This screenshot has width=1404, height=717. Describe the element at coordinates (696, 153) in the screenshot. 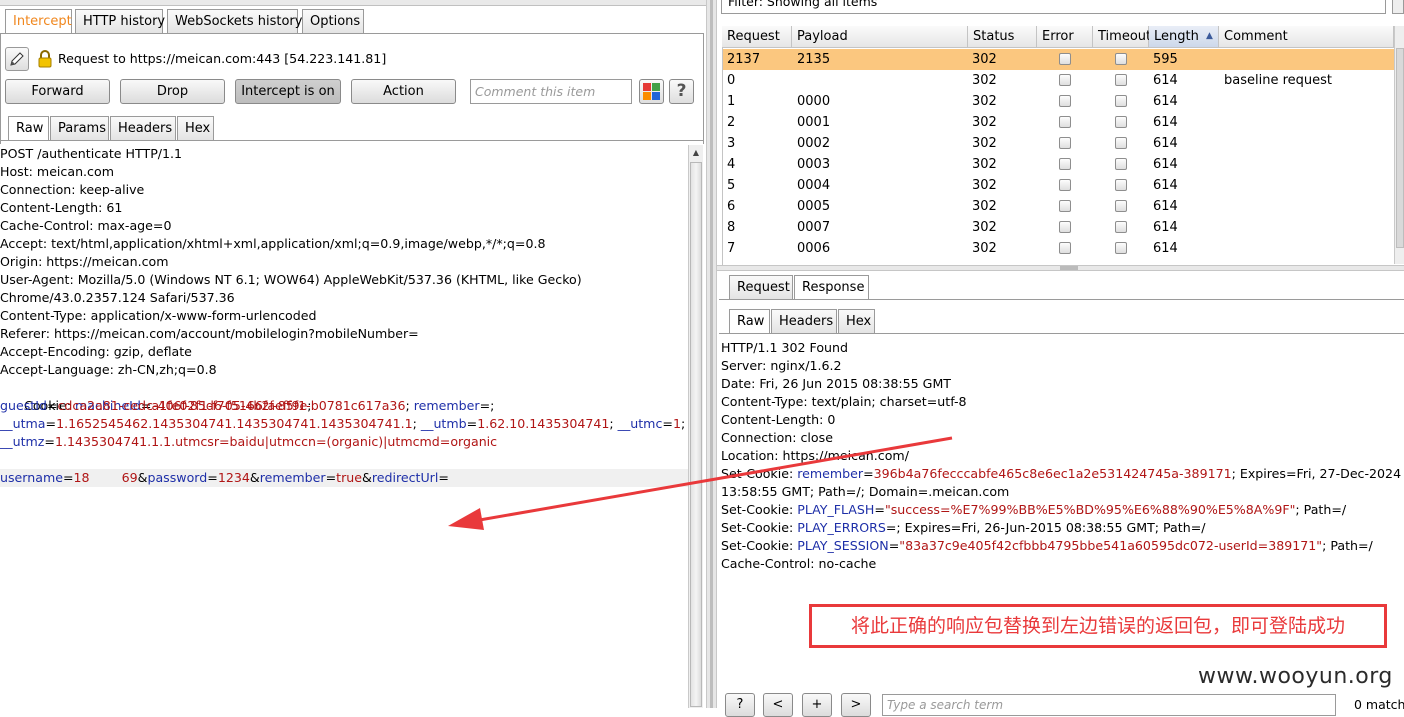

I see `scroll-up-arrow: ▲` at that location.